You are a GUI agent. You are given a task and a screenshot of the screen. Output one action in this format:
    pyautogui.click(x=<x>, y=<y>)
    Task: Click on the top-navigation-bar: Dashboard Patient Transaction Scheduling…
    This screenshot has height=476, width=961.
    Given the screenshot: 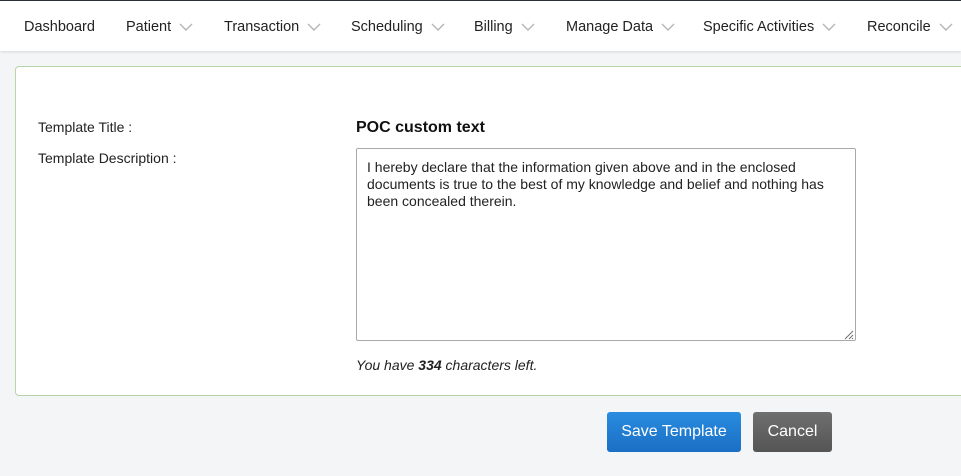 What is the action you would take?
    pyautogui.click(x=480, y=25)
    